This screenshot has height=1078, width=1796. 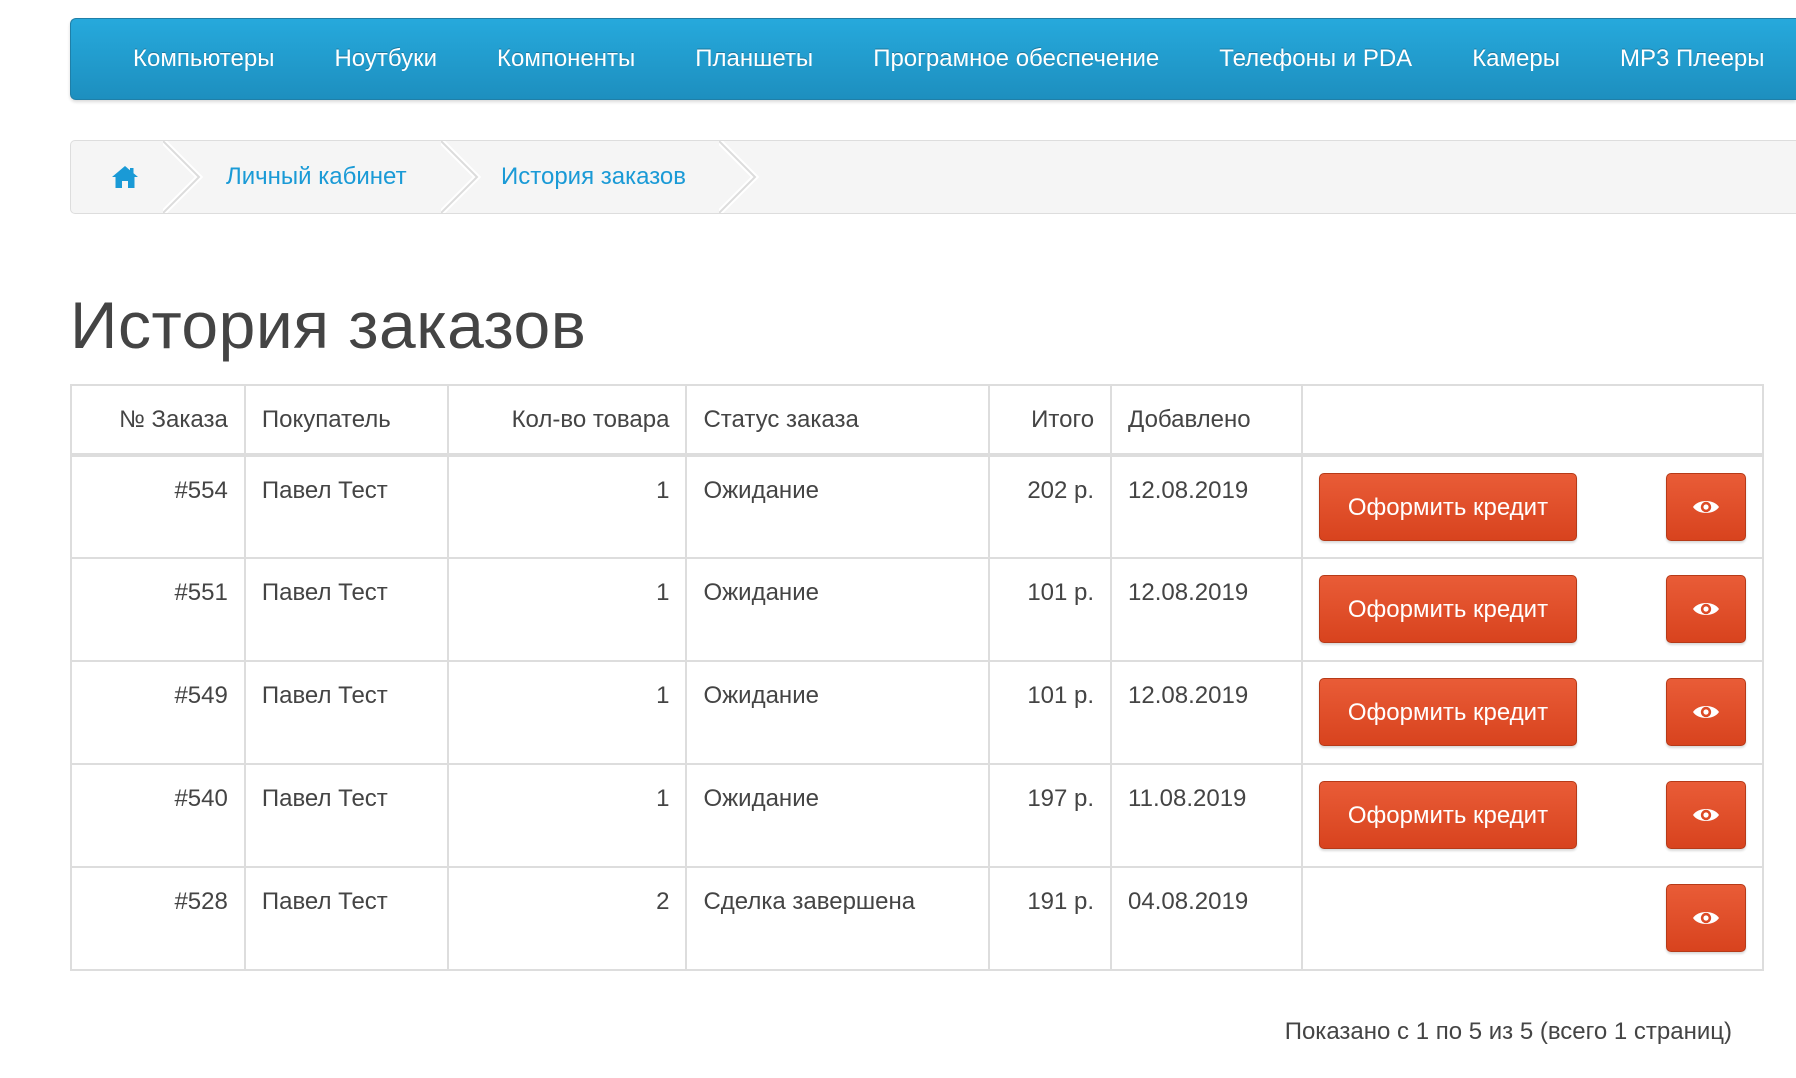 I want to click on breadcrumb-order-history: История заказов, so click(x=593, y=177).